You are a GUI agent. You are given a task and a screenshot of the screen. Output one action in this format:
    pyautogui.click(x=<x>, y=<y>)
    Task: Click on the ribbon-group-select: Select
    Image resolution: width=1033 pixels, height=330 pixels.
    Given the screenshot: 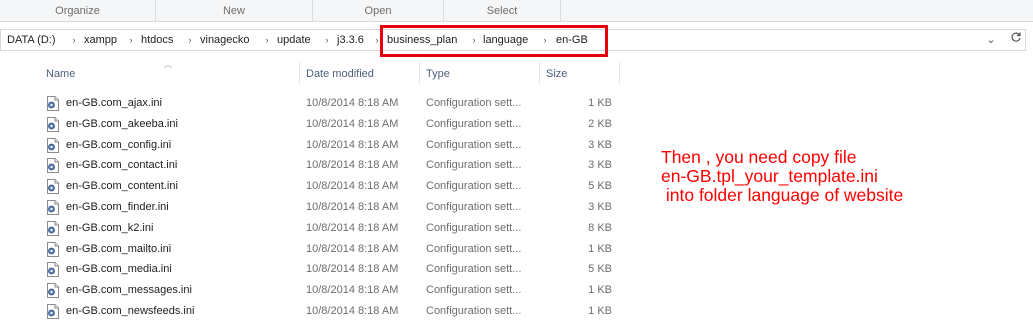 What is the action you would take?
    pyautogui.click(x=502, y=10)
    